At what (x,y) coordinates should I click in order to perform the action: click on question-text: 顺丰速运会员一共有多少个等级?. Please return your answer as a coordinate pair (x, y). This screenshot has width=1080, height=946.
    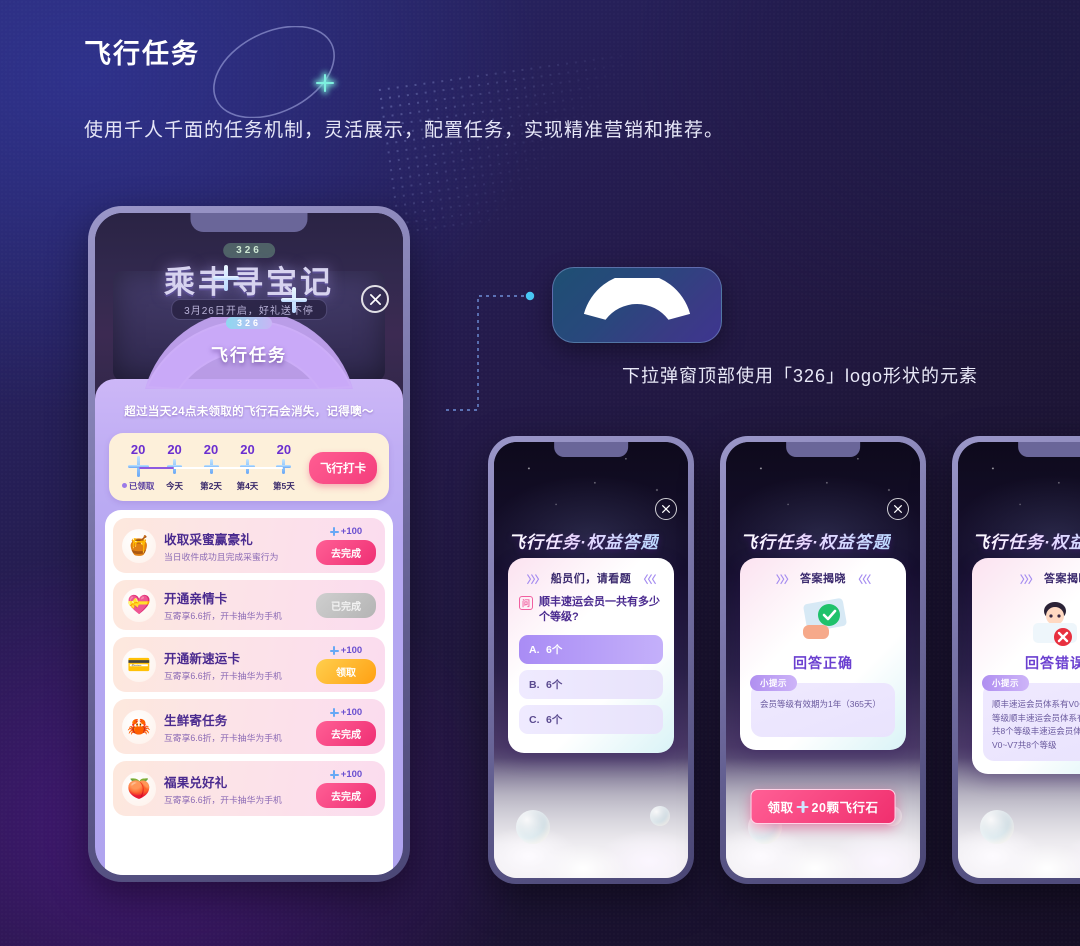
    Looking at the image, I should click on (599, 609).